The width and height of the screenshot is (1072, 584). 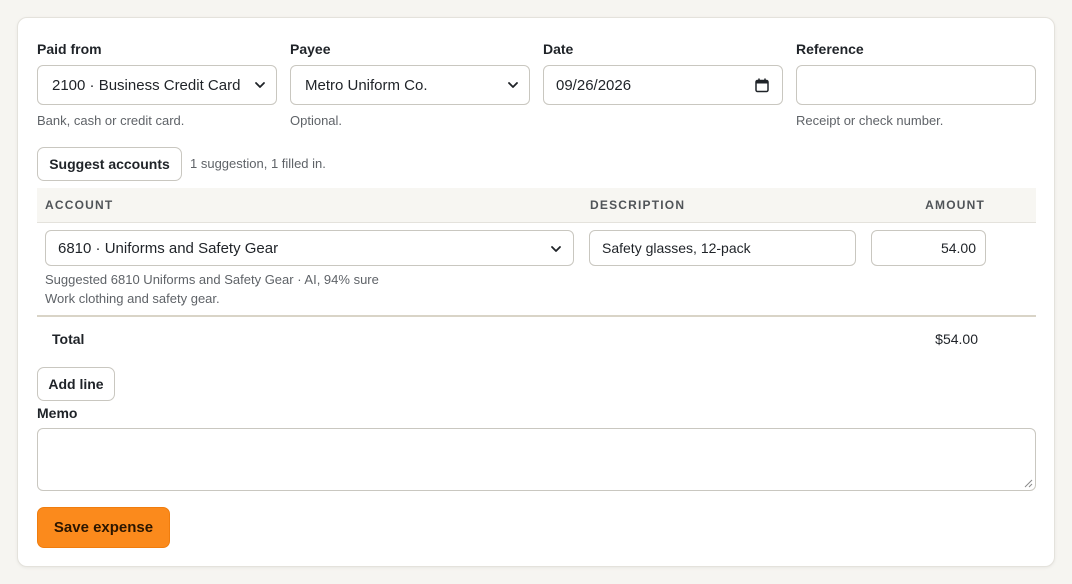 What do you see at coordinates (310, 49) in the screenshot?
I see `payee-label: Payee` at bounding box center [310, 49].